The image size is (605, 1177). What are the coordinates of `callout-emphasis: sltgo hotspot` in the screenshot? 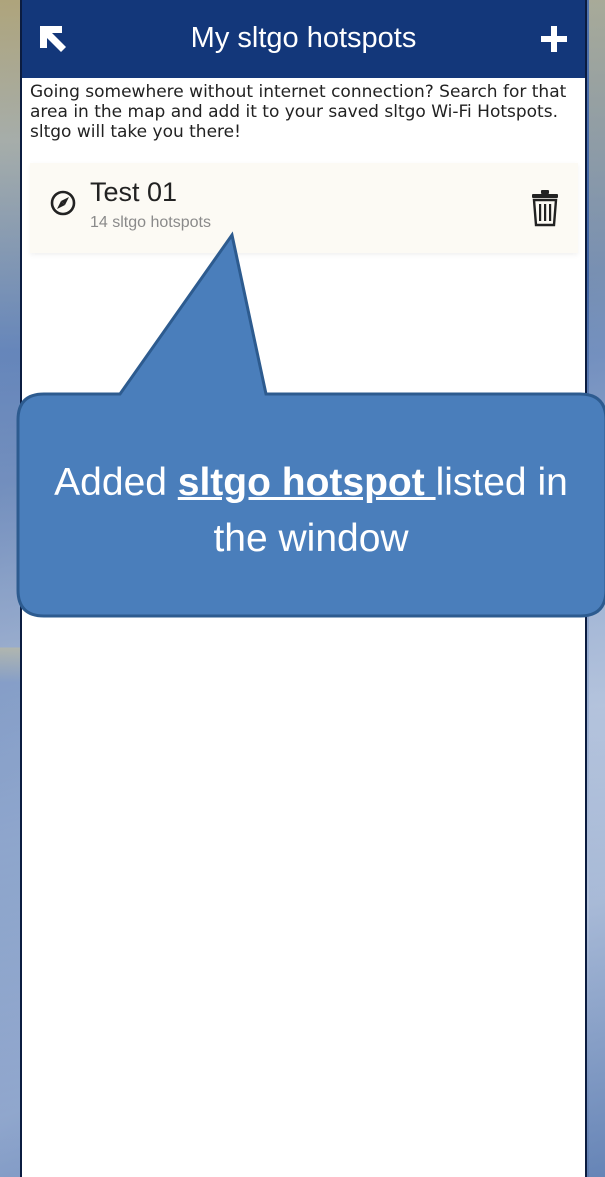 It's located at (306, 482).